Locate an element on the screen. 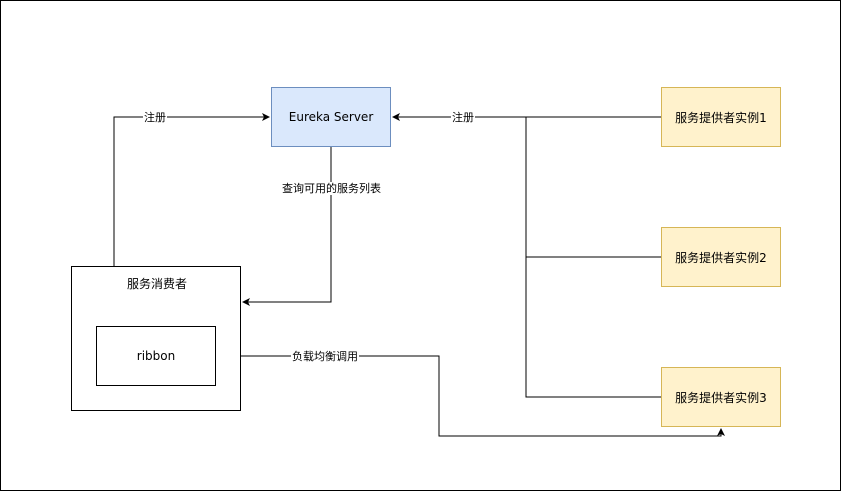 The image size is (841, 492). provider3-branch-edge is located at coordinates (593, 327).